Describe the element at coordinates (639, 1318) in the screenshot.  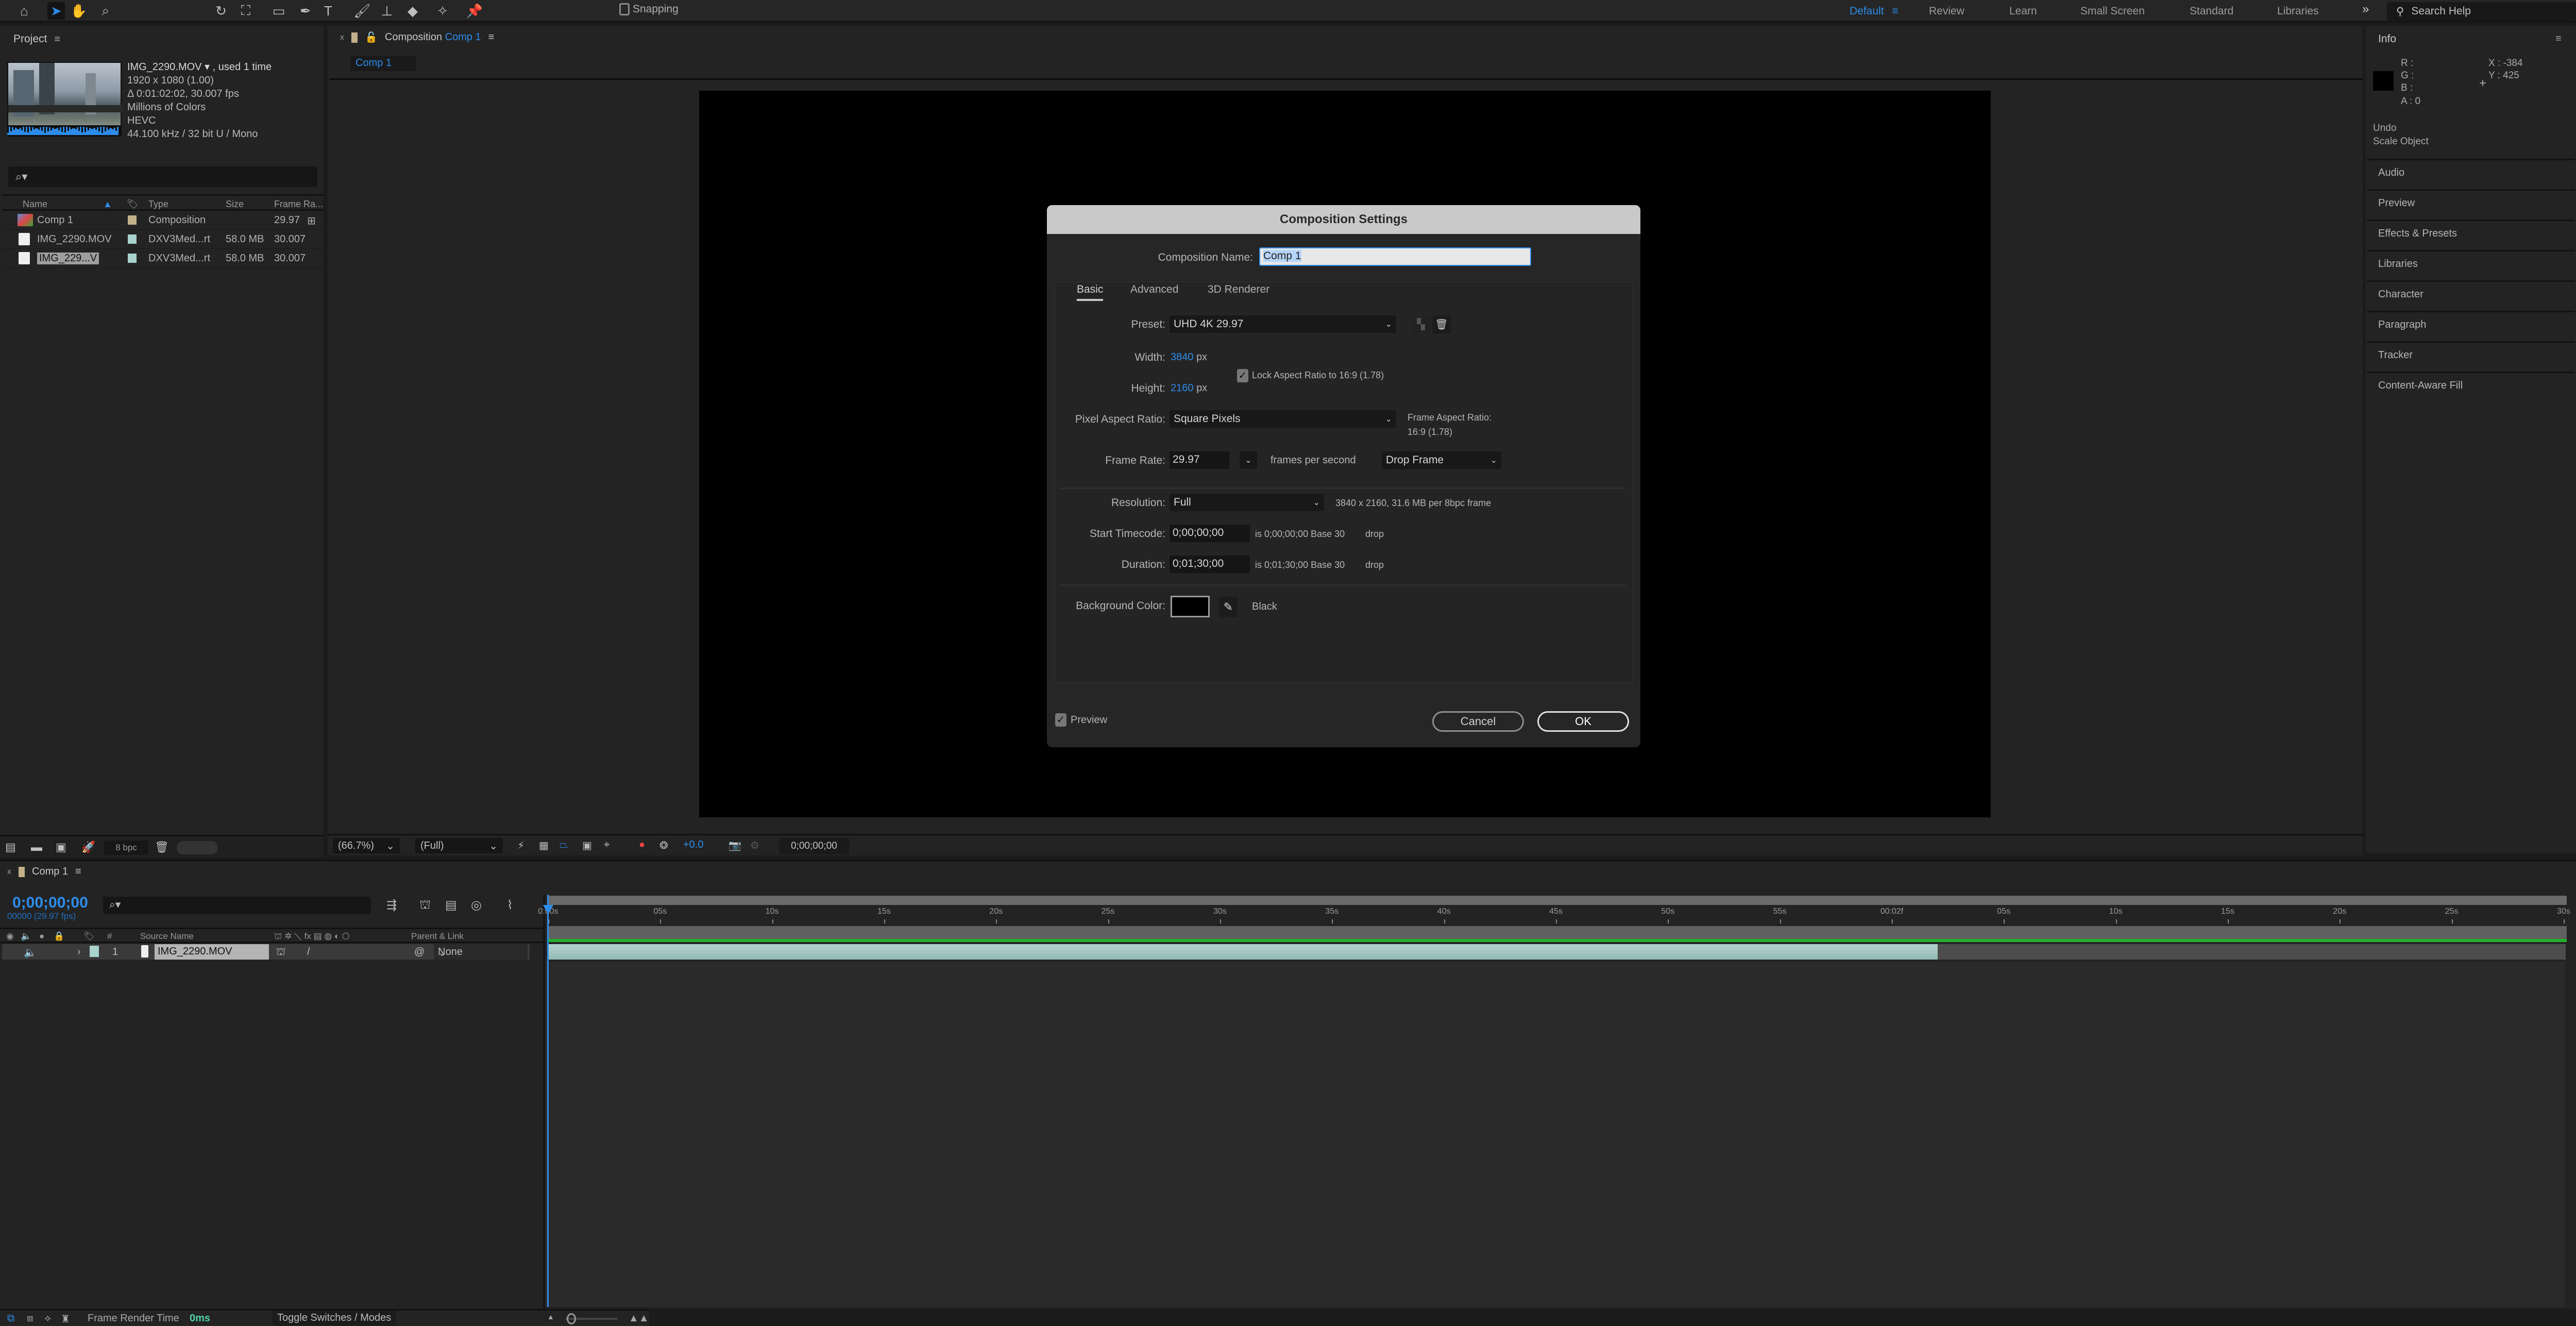
I see `zoom-in-icon: ▲▲` at that location.